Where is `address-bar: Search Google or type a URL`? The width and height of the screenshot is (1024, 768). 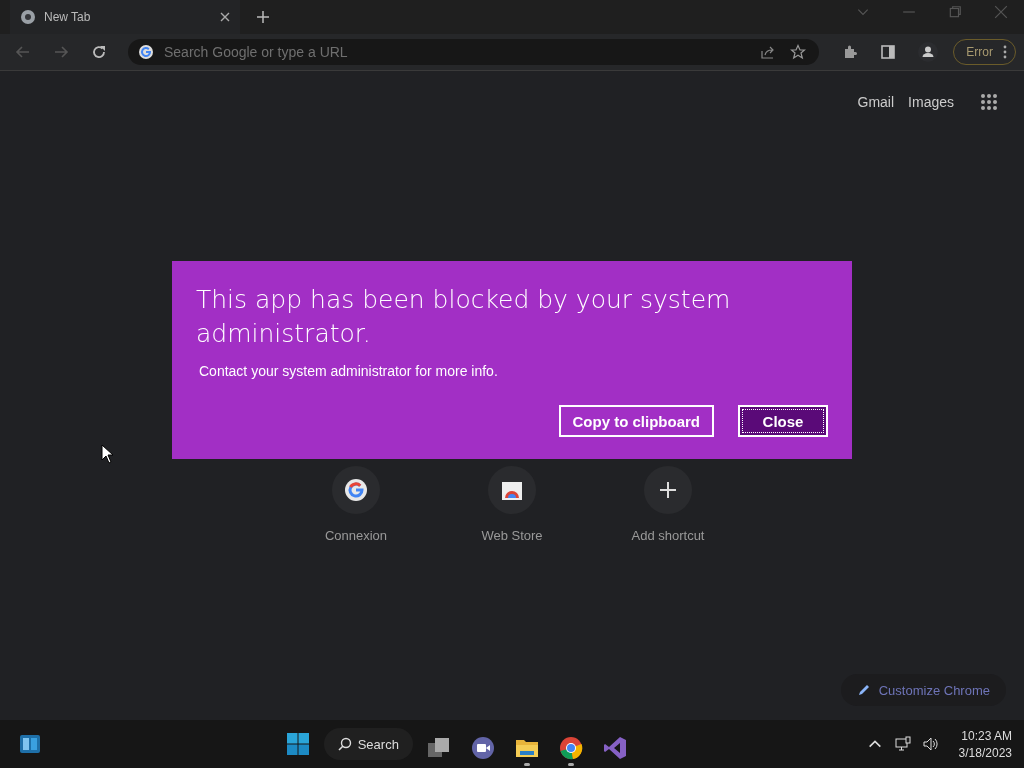
address-bar: Search Google or type a URL is located at coordinates (474, 52).